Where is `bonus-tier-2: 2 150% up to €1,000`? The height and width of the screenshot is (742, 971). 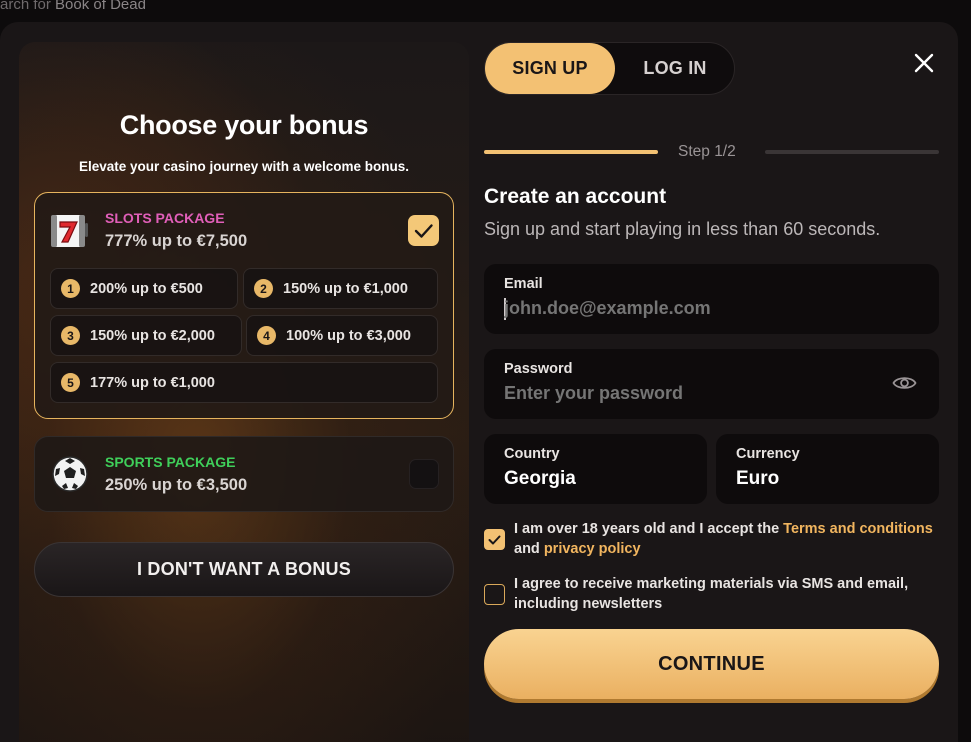 bonus-tier-2: 2 150% up to €1,000 is located at coordinates (340, 288).